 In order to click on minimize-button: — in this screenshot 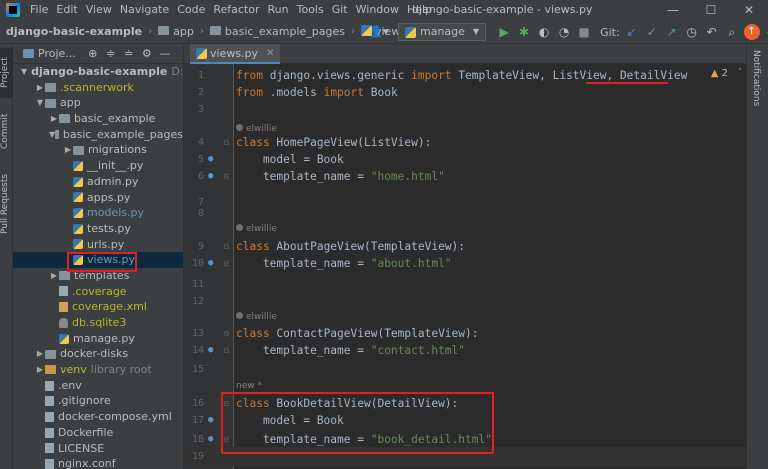, I will do `click(673, 10)`.